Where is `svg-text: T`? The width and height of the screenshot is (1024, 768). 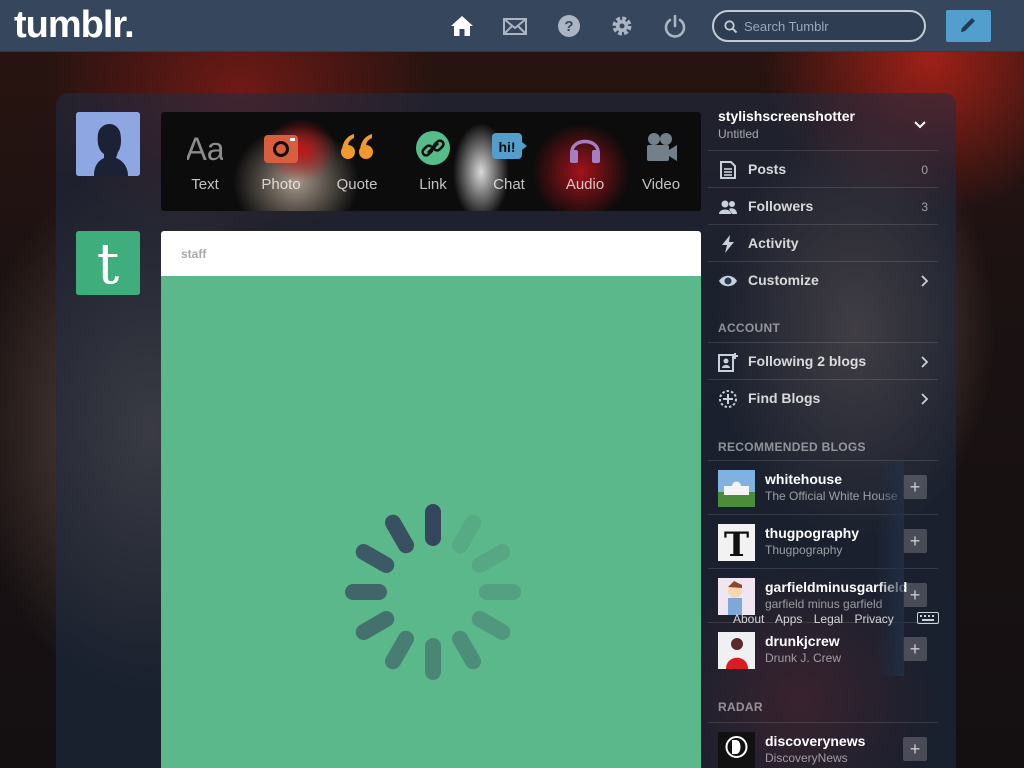
svg-text: T is located at coordinates (736, 543).